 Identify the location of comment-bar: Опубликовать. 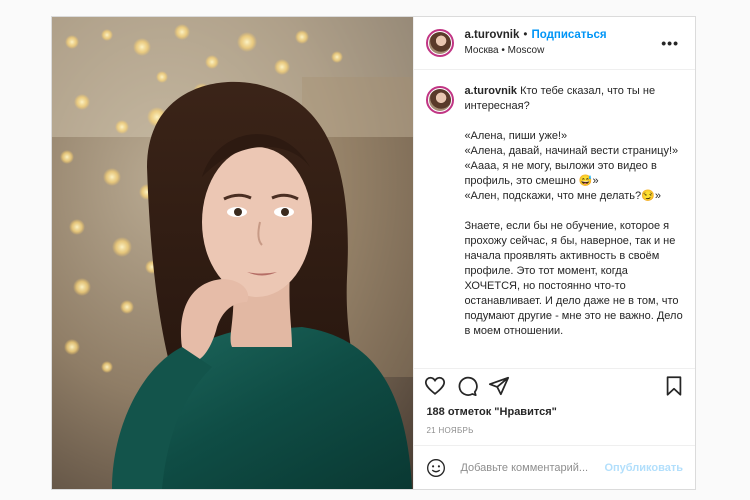
(554, 467).